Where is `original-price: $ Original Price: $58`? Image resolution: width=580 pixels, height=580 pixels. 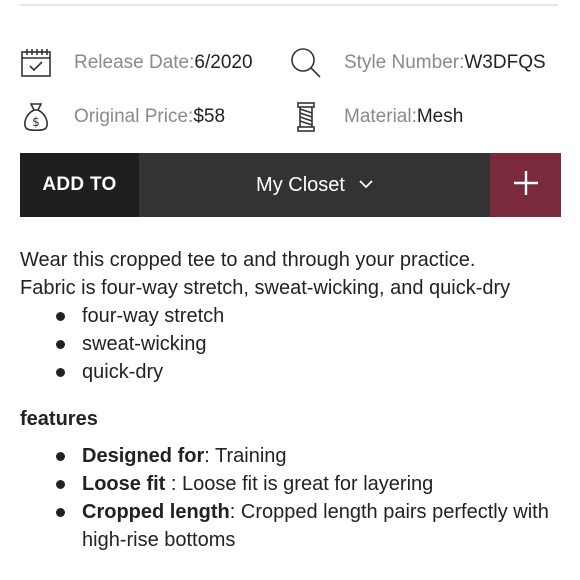
original-price: $ Original Price: $58 is located at coordinates (155, 117).